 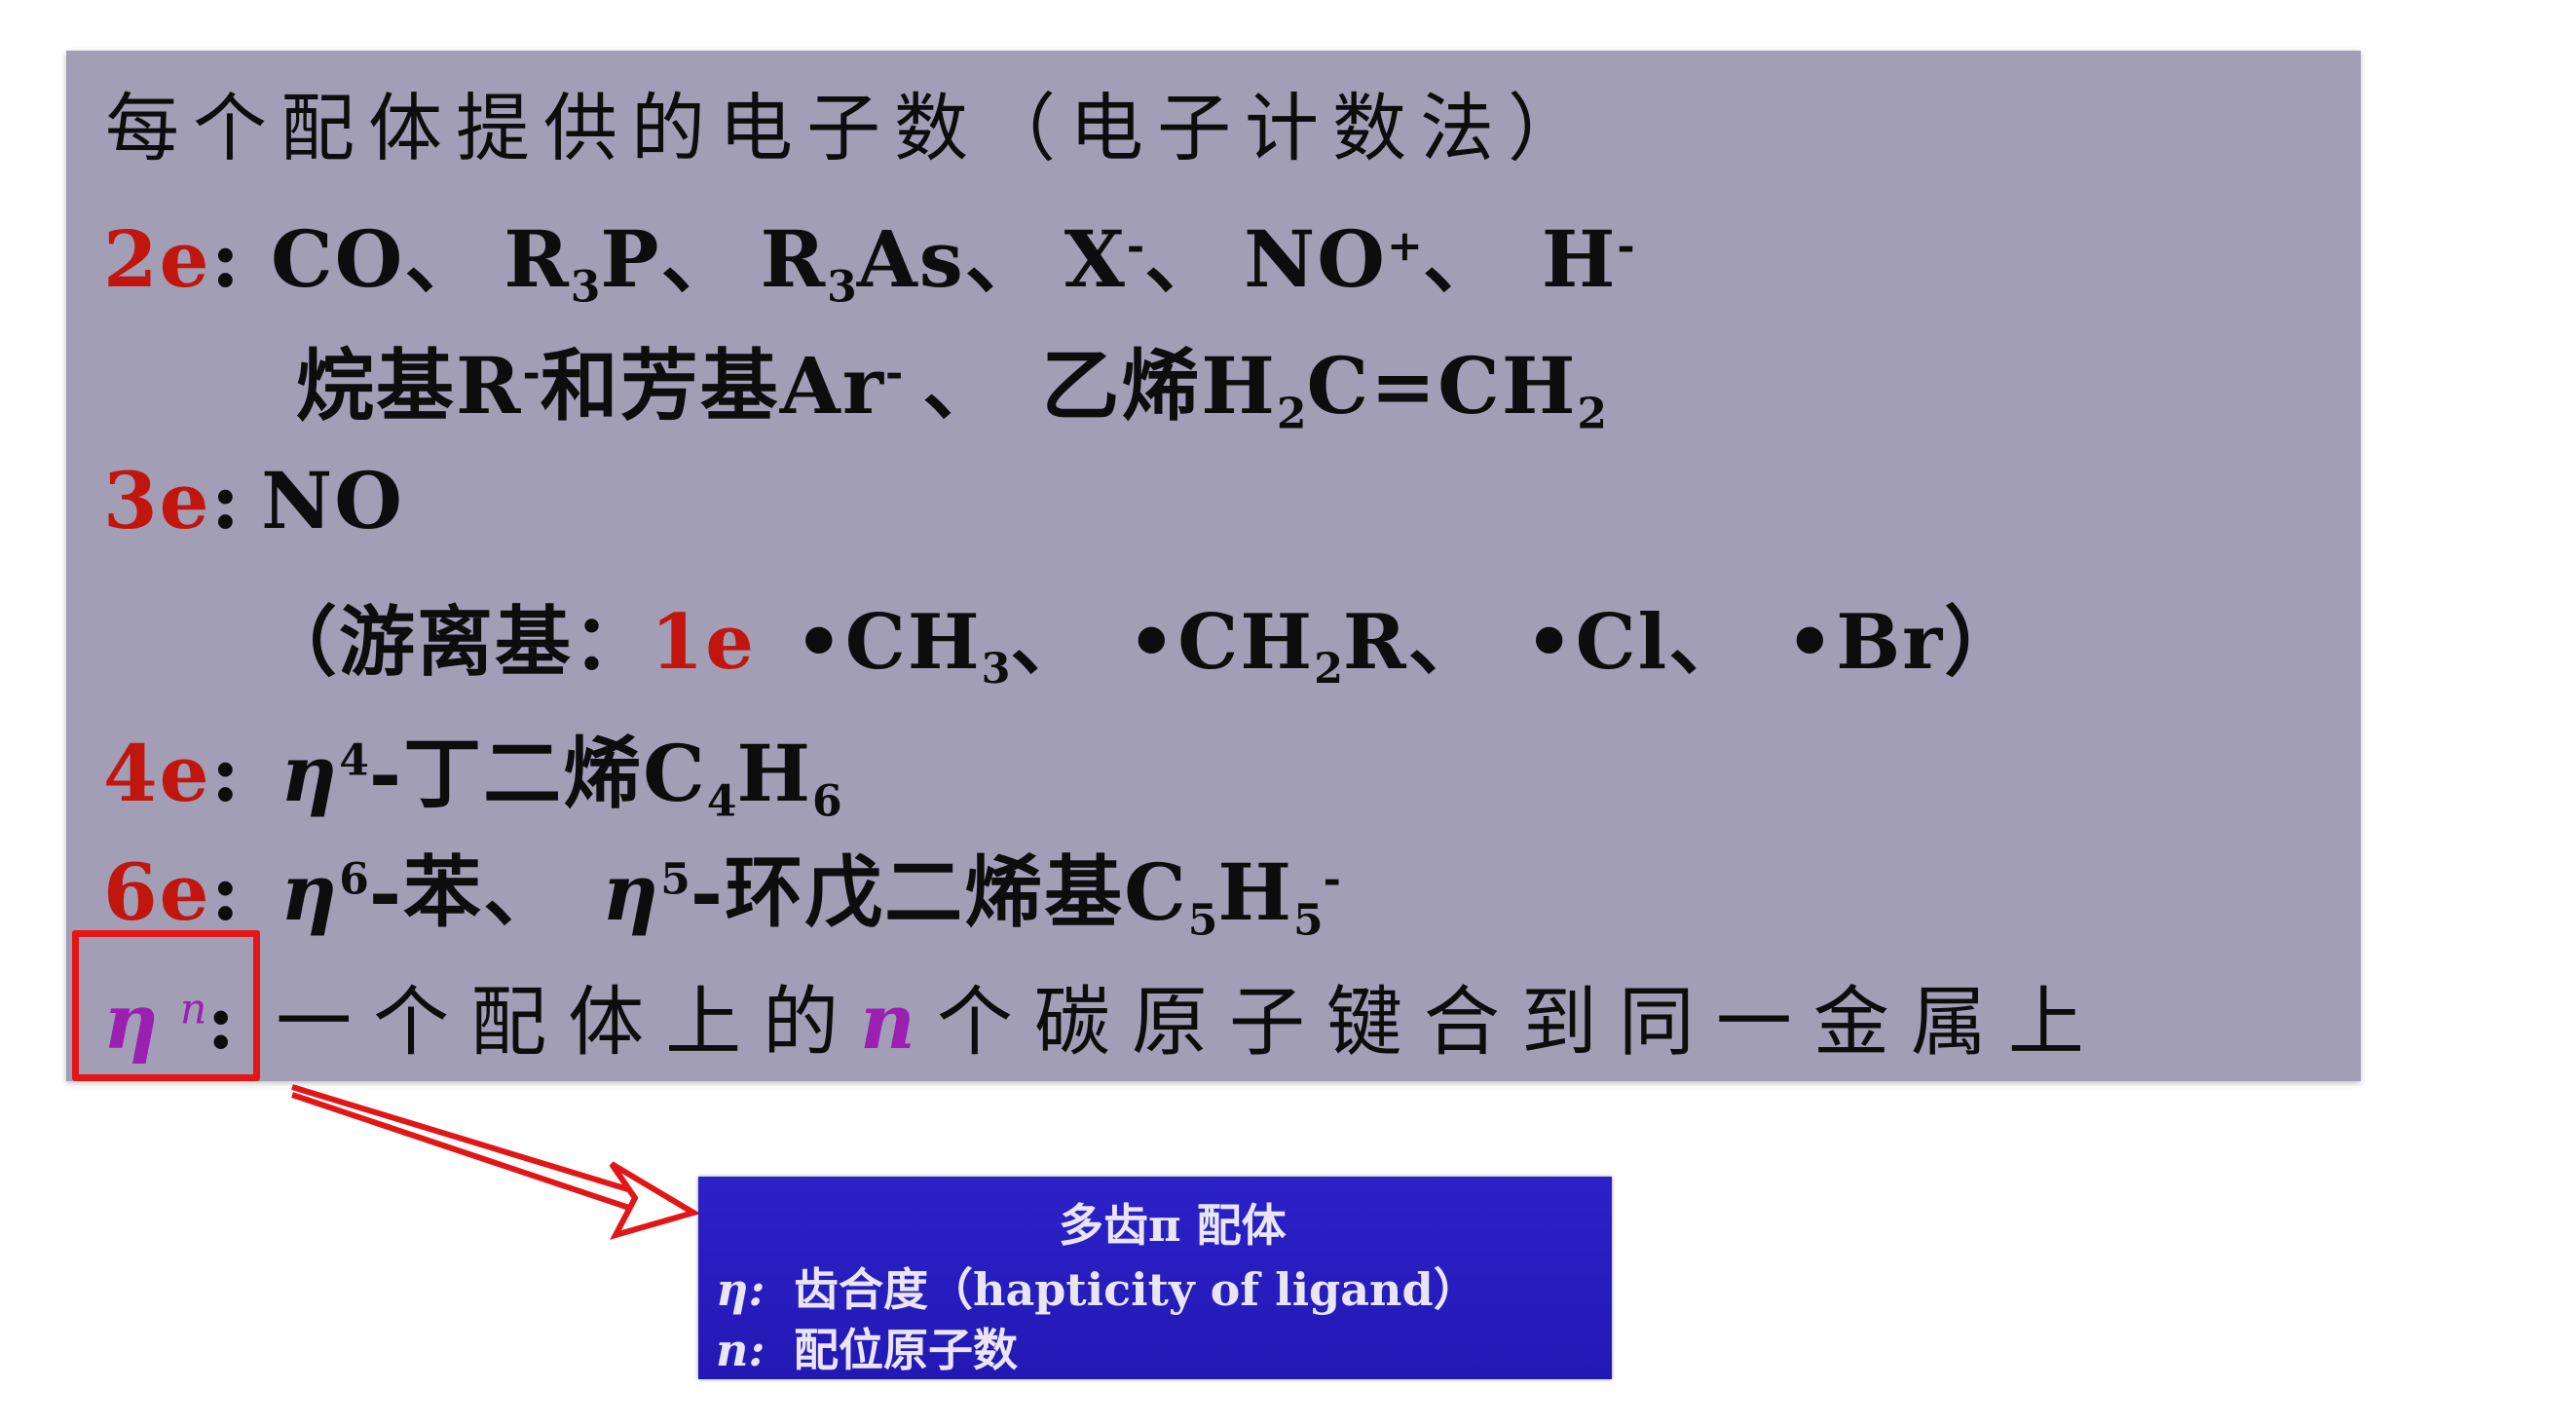 I want to click on ligand-r3as: R3As, so click(x=862, y=263).